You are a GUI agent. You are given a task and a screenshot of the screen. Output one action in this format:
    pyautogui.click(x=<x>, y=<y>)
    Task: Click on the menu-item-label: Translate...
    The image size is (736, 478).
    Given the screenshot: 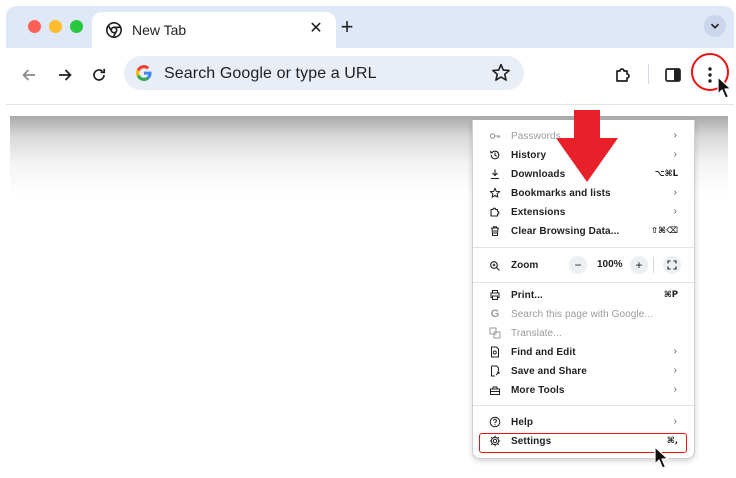 What is the action you would take?
    pyautogui.click(x=536, y=333)
    